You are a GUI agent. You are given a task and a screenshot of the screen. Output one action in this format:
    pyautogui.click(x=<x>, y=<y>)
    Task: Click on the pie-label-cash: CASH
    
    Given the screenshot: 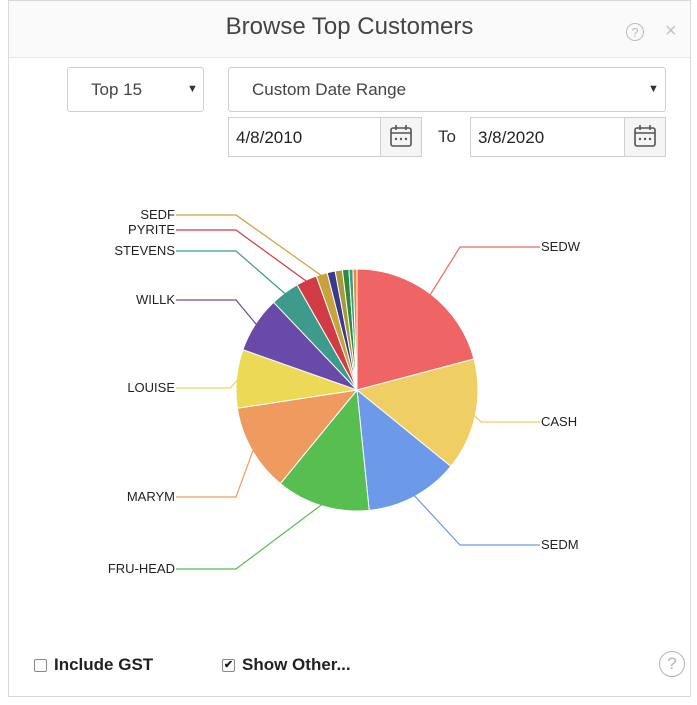 What is the action you would take?
    pyautogui.click(x=559, y=421)
    